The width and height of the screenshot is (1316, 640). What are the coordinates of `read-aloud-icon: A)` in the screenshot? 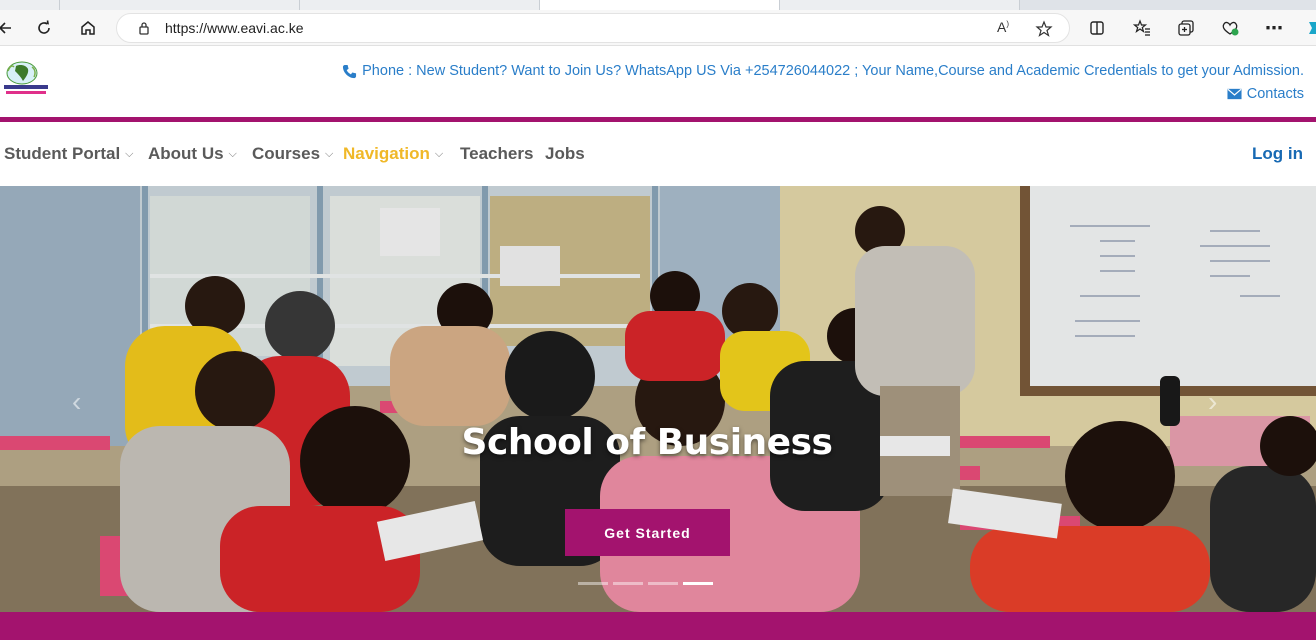 It's located at (1003, 27).